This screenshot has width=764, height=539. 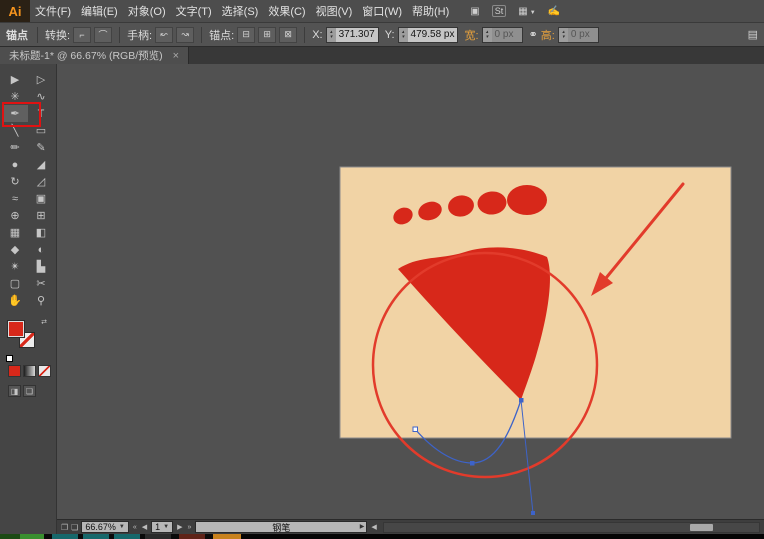 I want to click on menu-item: 选择(S), so click(x=240, y=11).